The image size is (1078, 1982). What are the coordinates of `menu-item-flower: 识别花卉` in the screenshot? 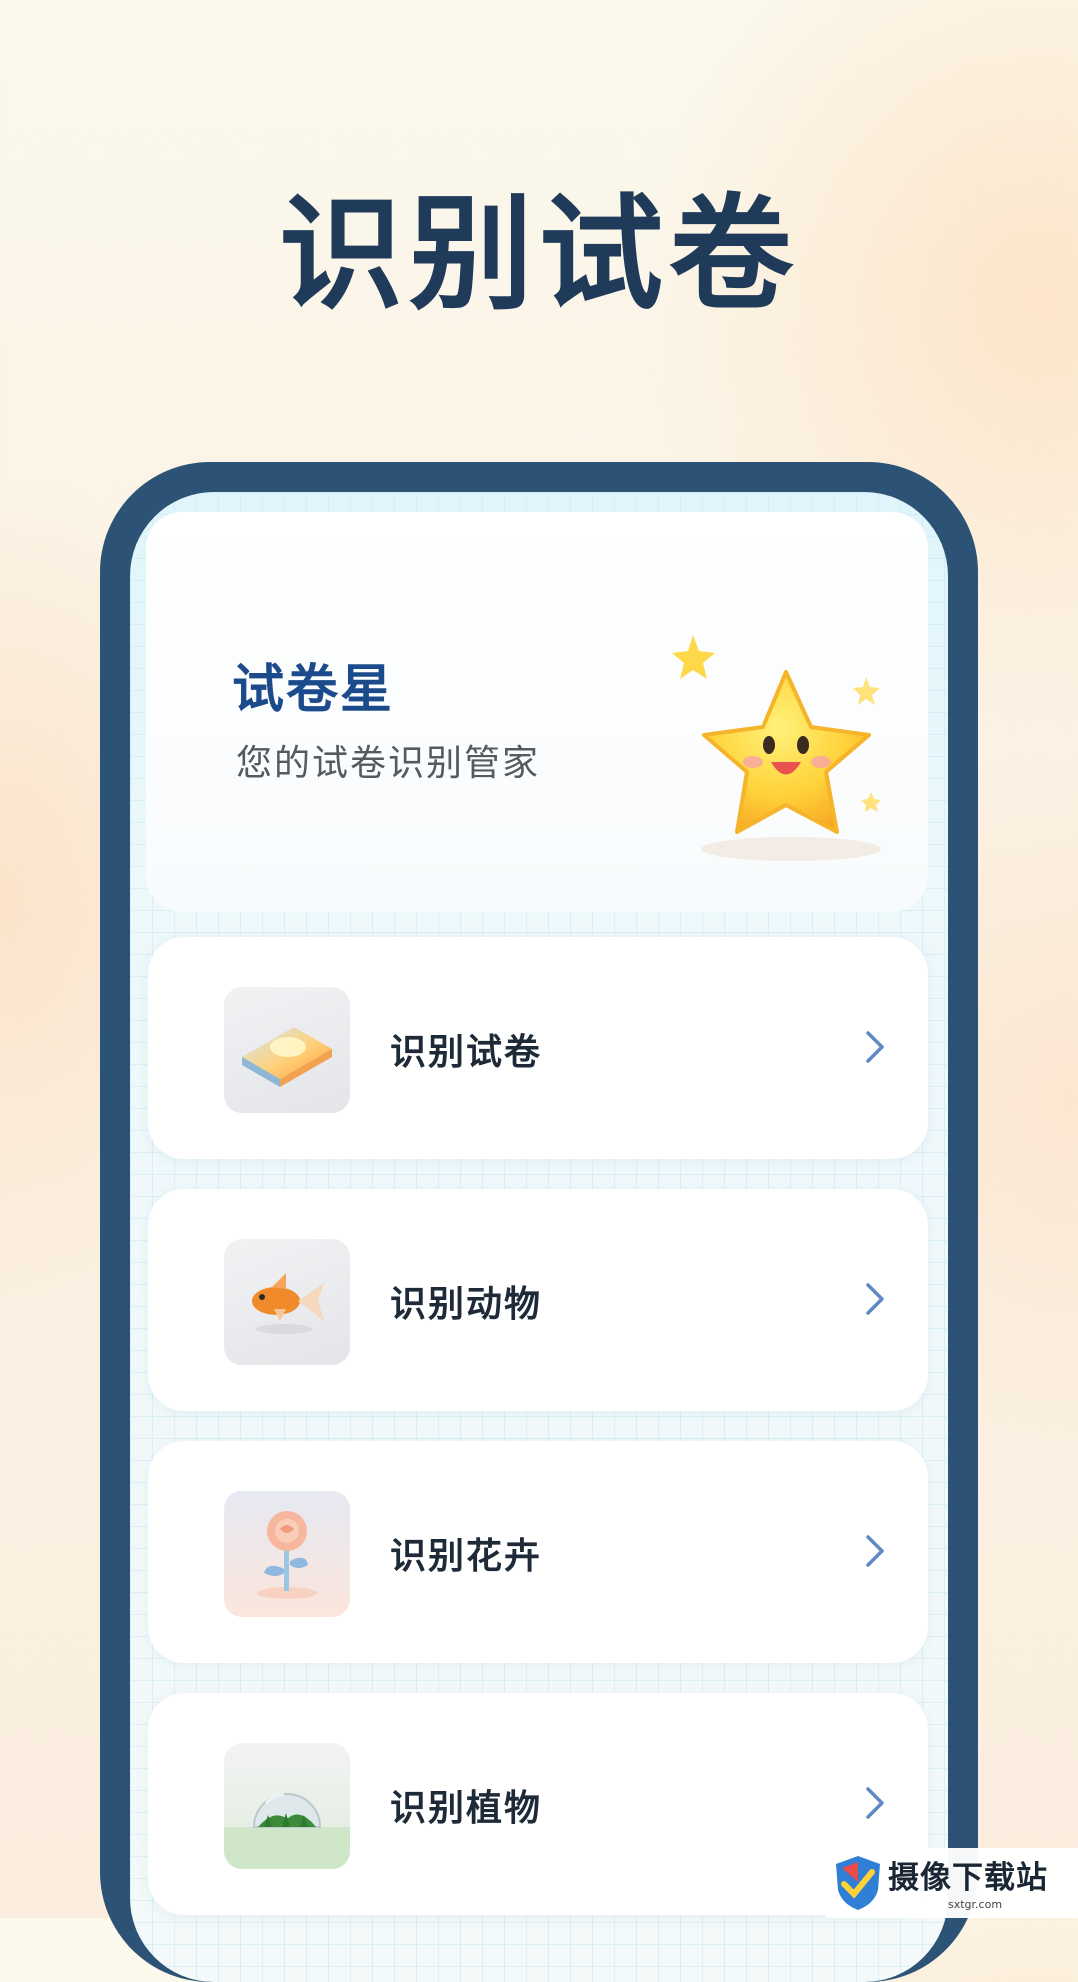 It's located at (538, 1552).